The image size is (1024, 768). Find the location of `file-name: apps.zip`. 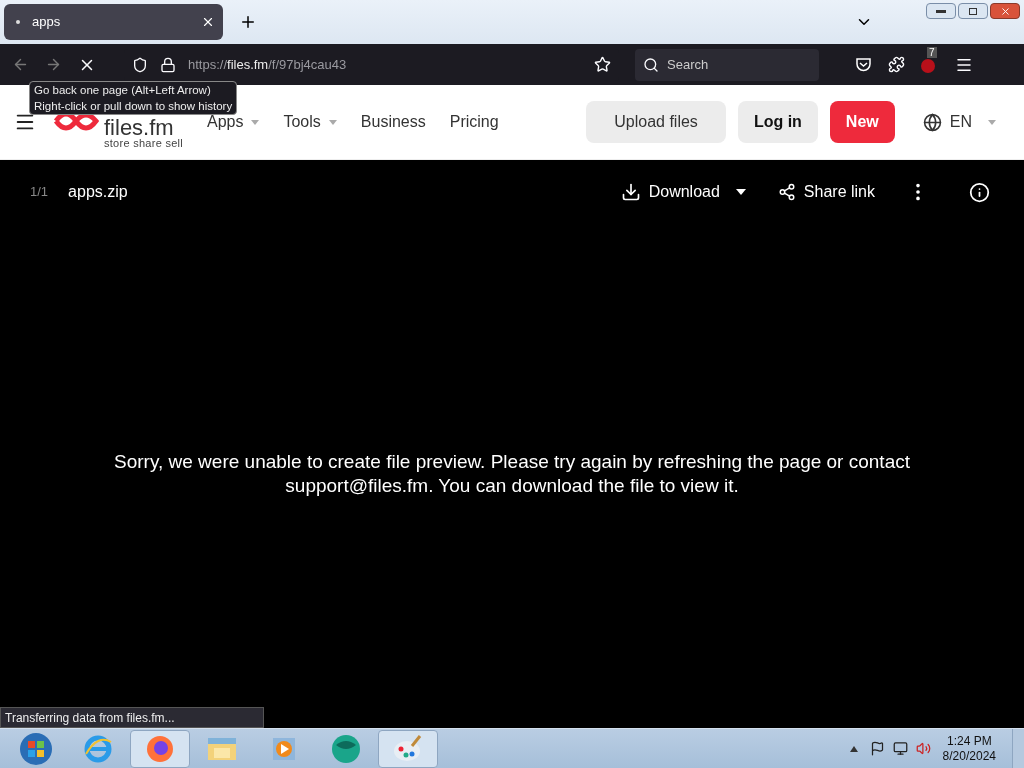

file-name: apps.zip is located at coordinates (98, 192).